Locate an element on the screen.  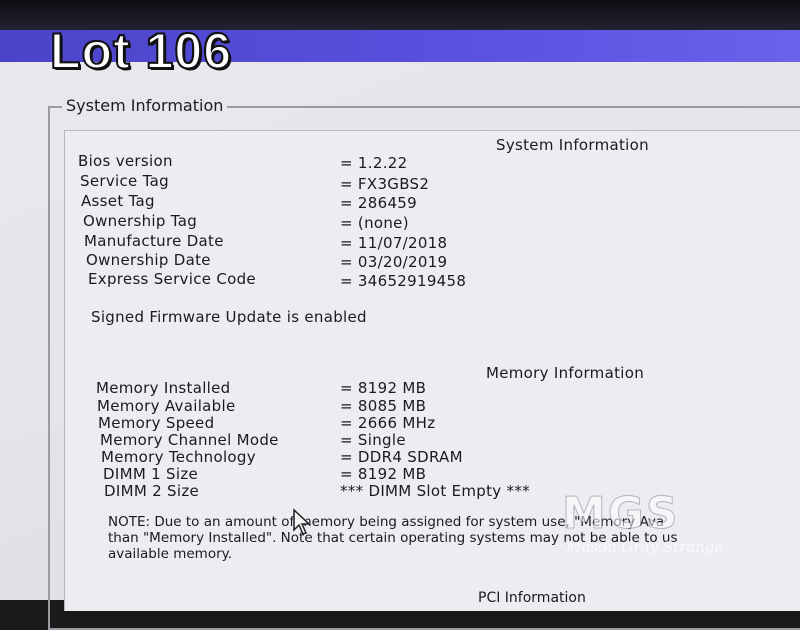
memory-technology-label: Memory Technology is located at coordinates (178, 457).